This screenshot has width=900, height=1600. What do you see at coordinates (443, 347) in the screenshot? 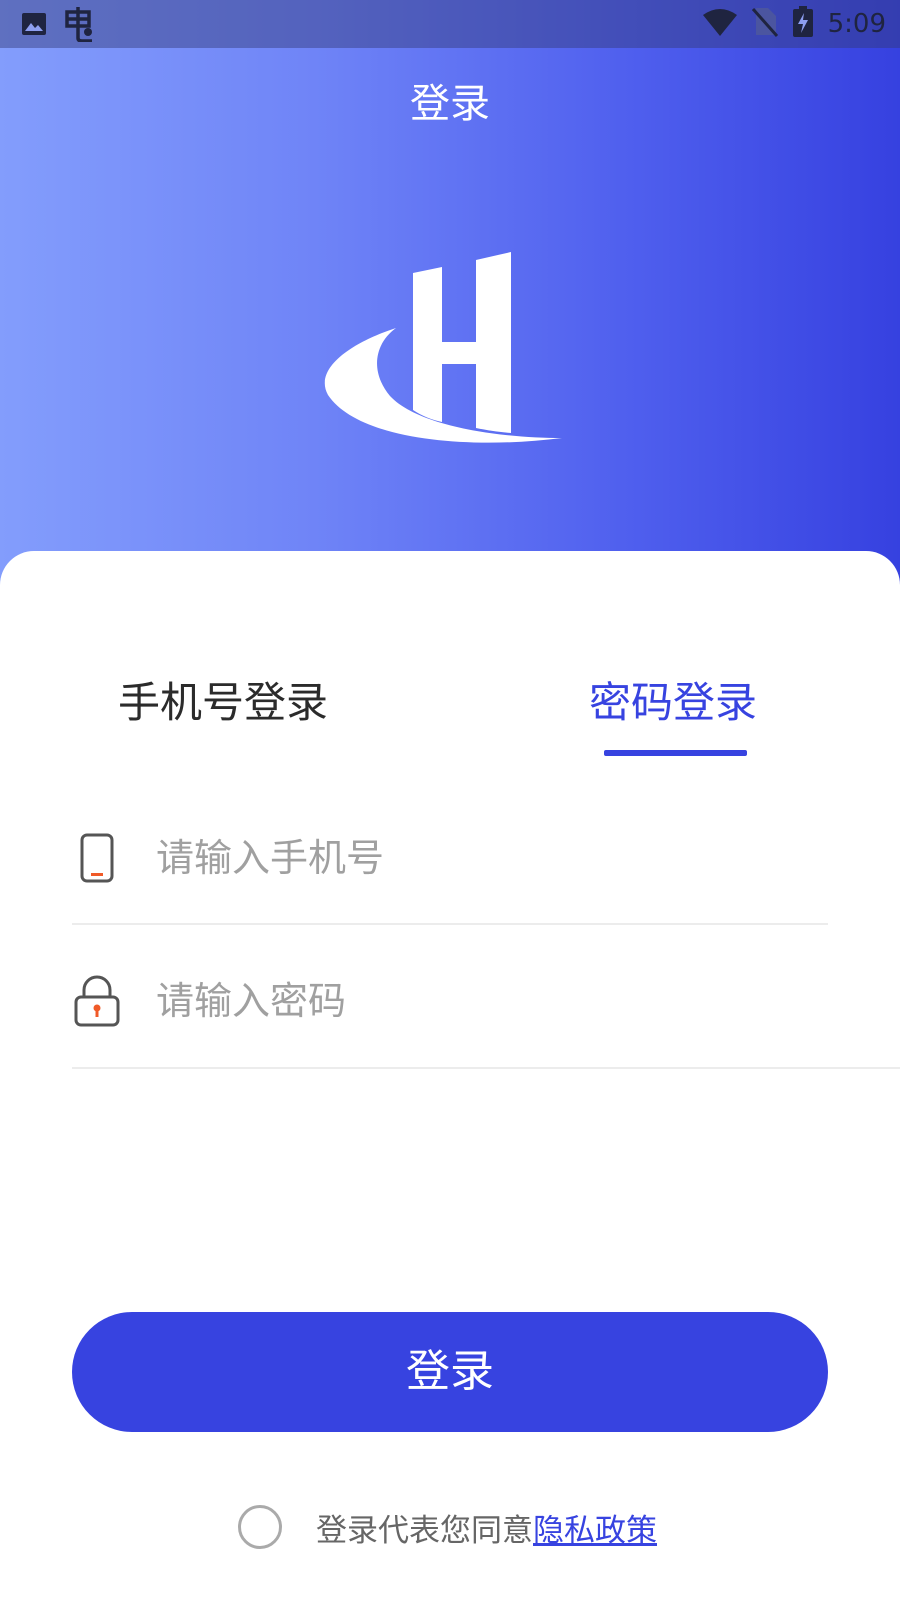
I see `app-logo` at bounding box center [443, 347].